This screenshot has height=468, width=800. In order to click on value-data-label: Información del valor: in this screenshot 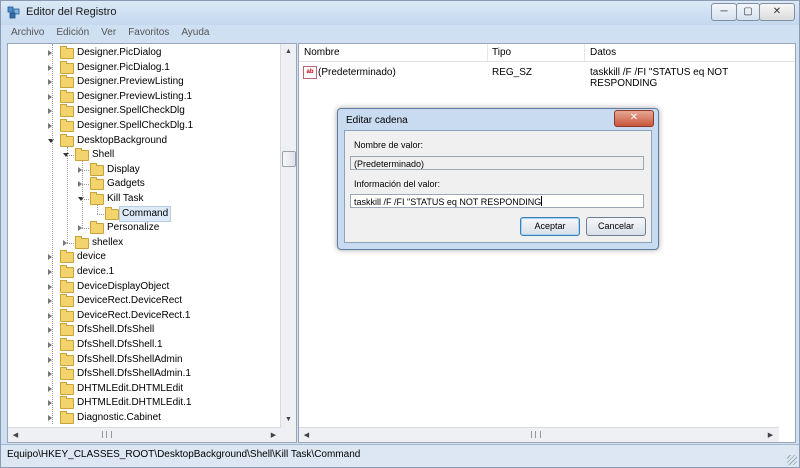, I will do `click(397, 184)`.